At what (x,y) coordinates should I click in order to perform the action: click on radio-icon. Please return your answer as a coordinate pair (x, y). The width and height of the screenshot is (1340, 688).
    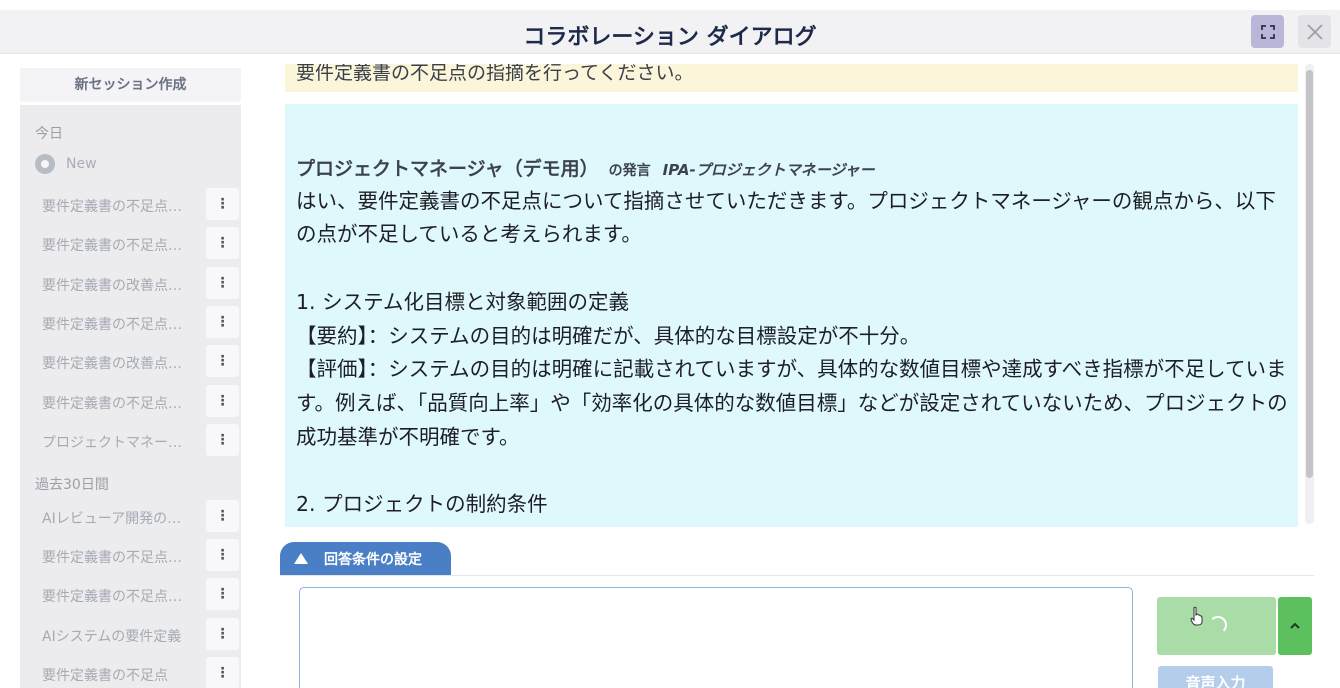
    Looking at the image, I should click on (45, 164).